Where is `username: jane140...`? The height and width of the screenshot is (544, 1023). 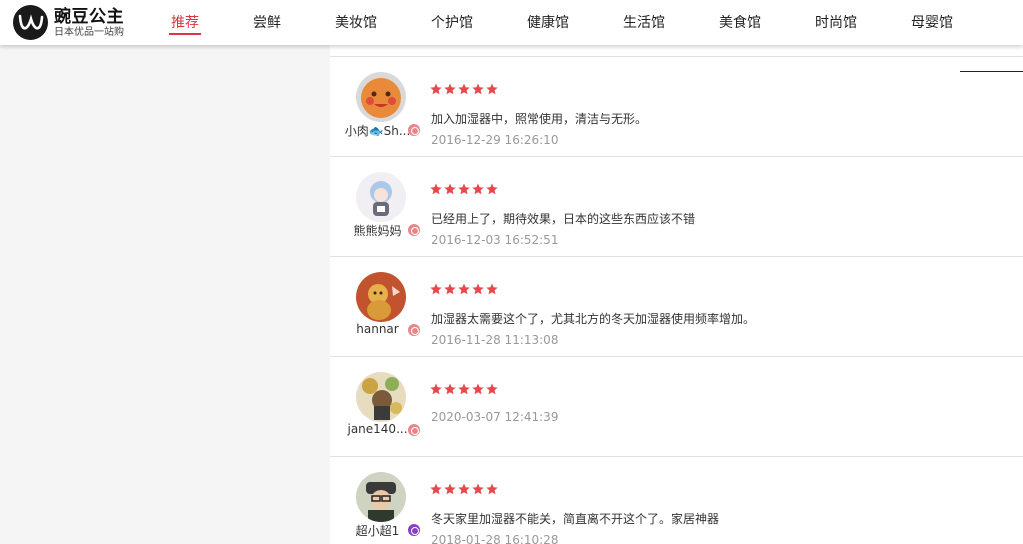
username: jane140... is located at coordinates (377, 429).